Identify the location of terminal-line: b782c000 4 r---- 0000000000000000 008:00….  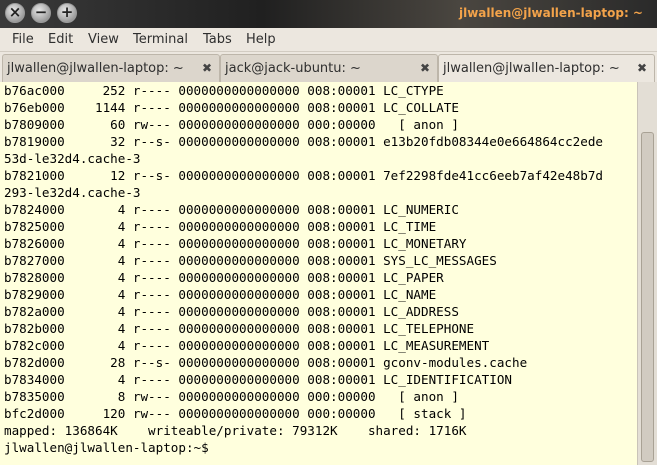
(247, 345).